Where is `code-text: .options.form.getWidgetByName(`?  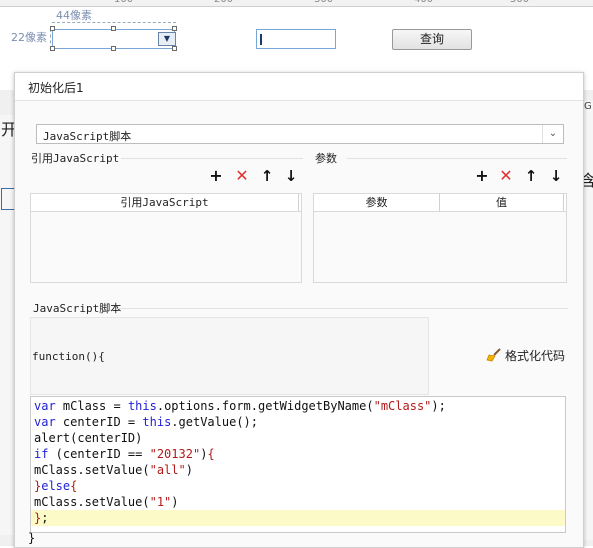
code-text: .options.form.getWidgetByName( is located at coordinates (265, 406).